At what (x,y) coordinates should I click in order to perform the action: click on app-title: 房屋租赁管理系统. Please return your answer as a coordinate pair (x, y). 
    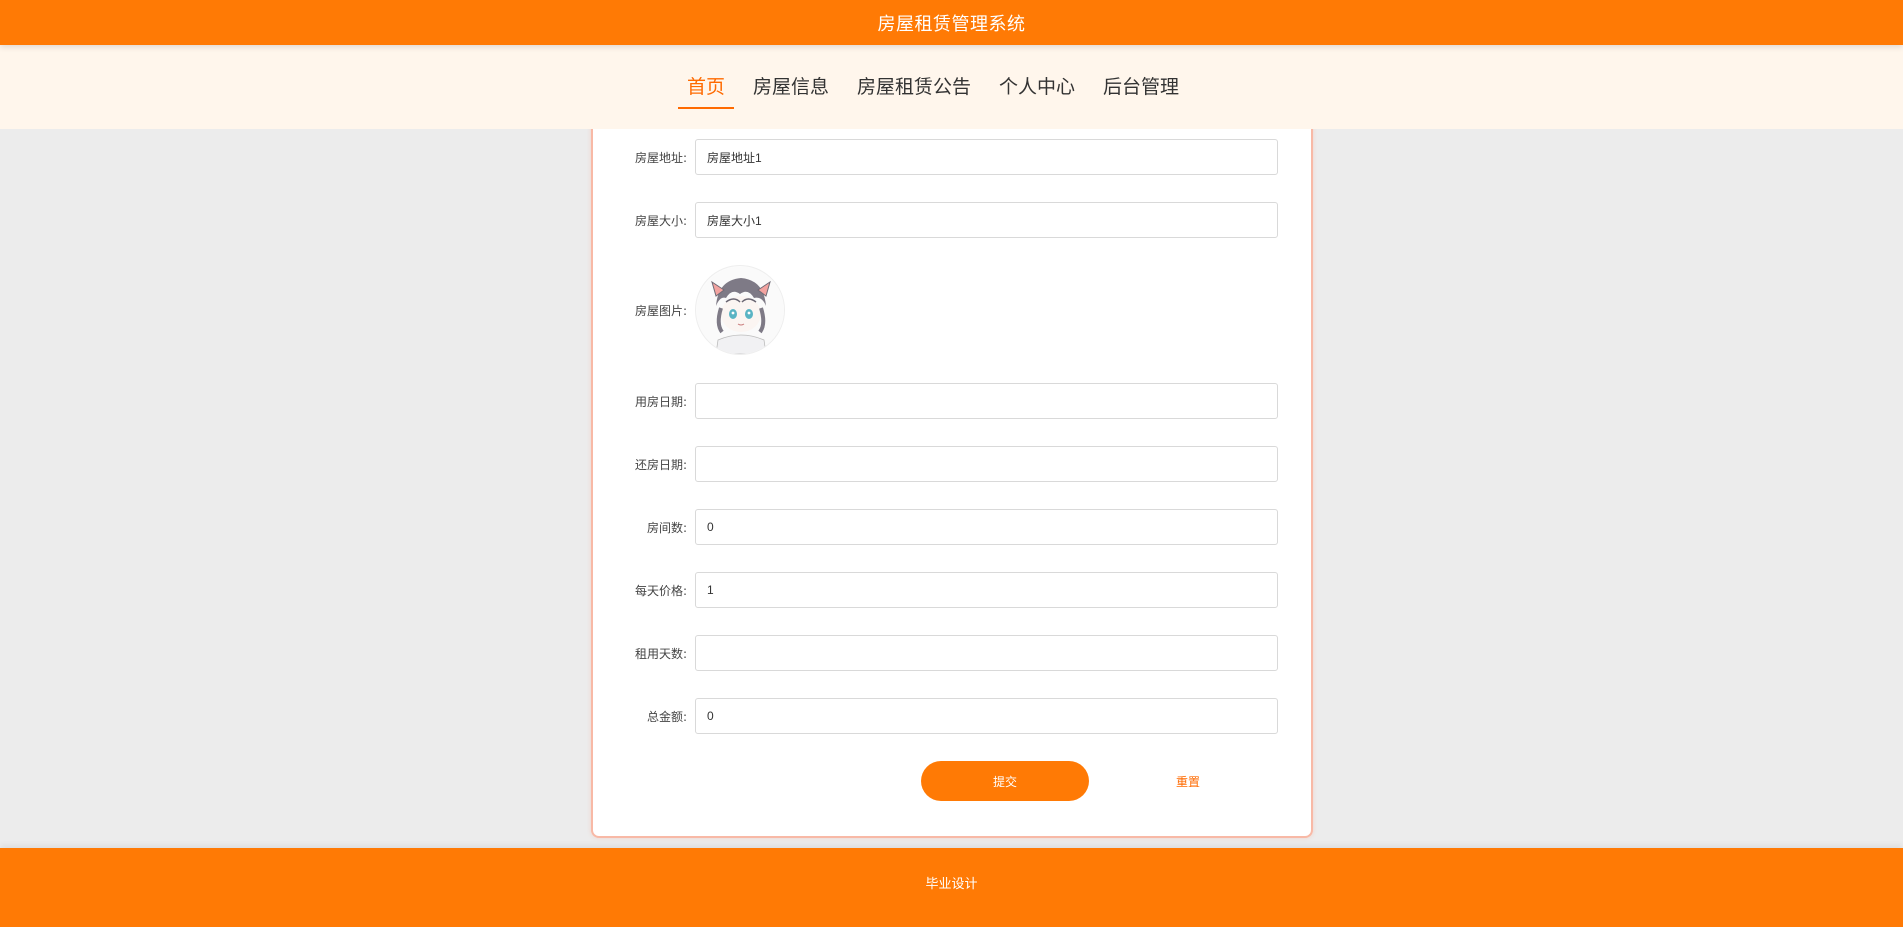
    Looking at the image, I should click on (951, 24).